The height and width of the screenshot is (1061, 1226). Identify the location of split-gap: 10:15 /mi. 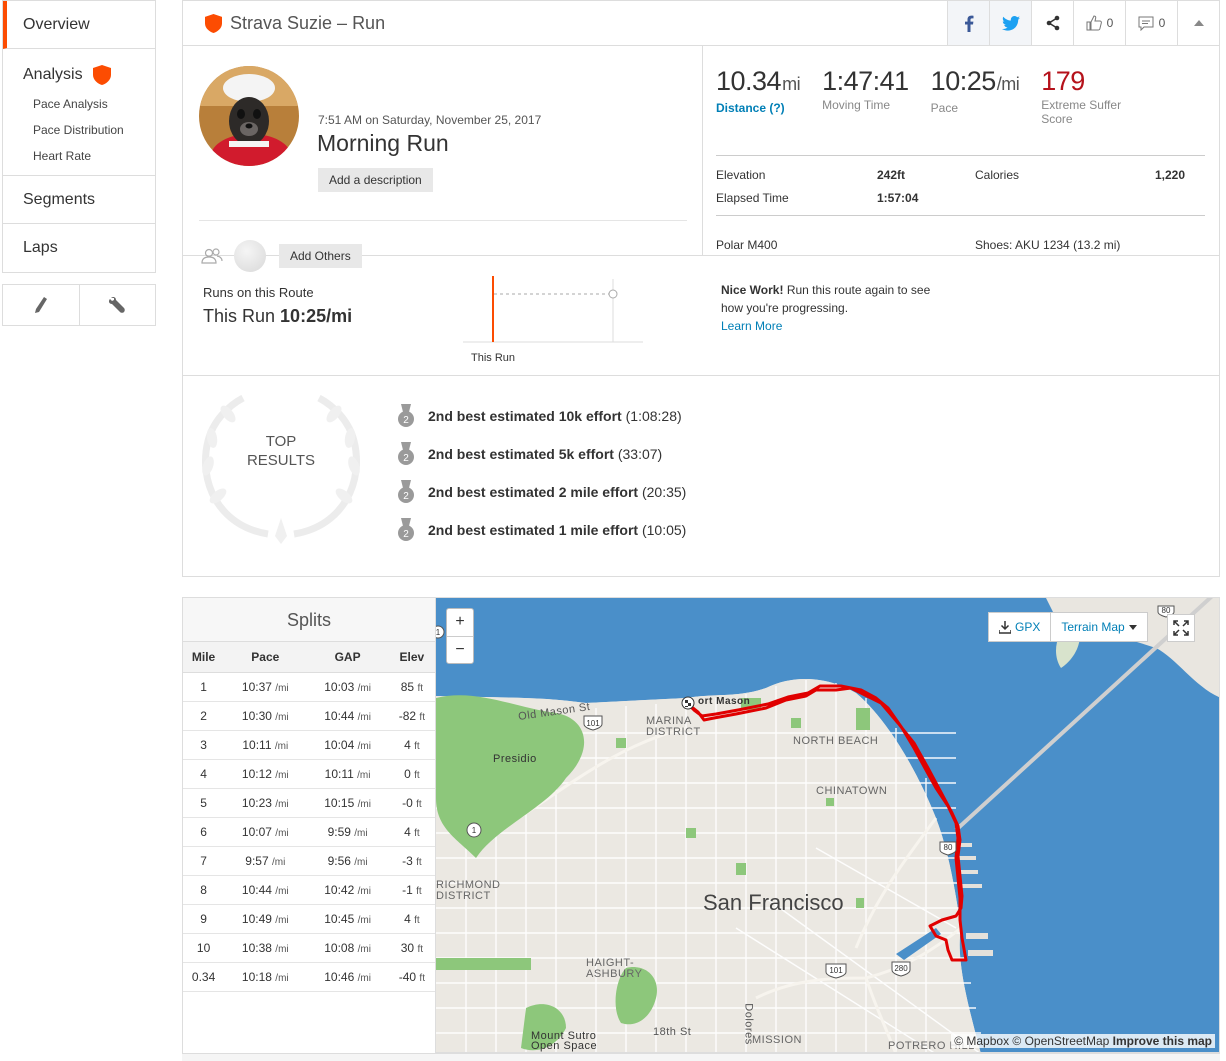
(347, 803).